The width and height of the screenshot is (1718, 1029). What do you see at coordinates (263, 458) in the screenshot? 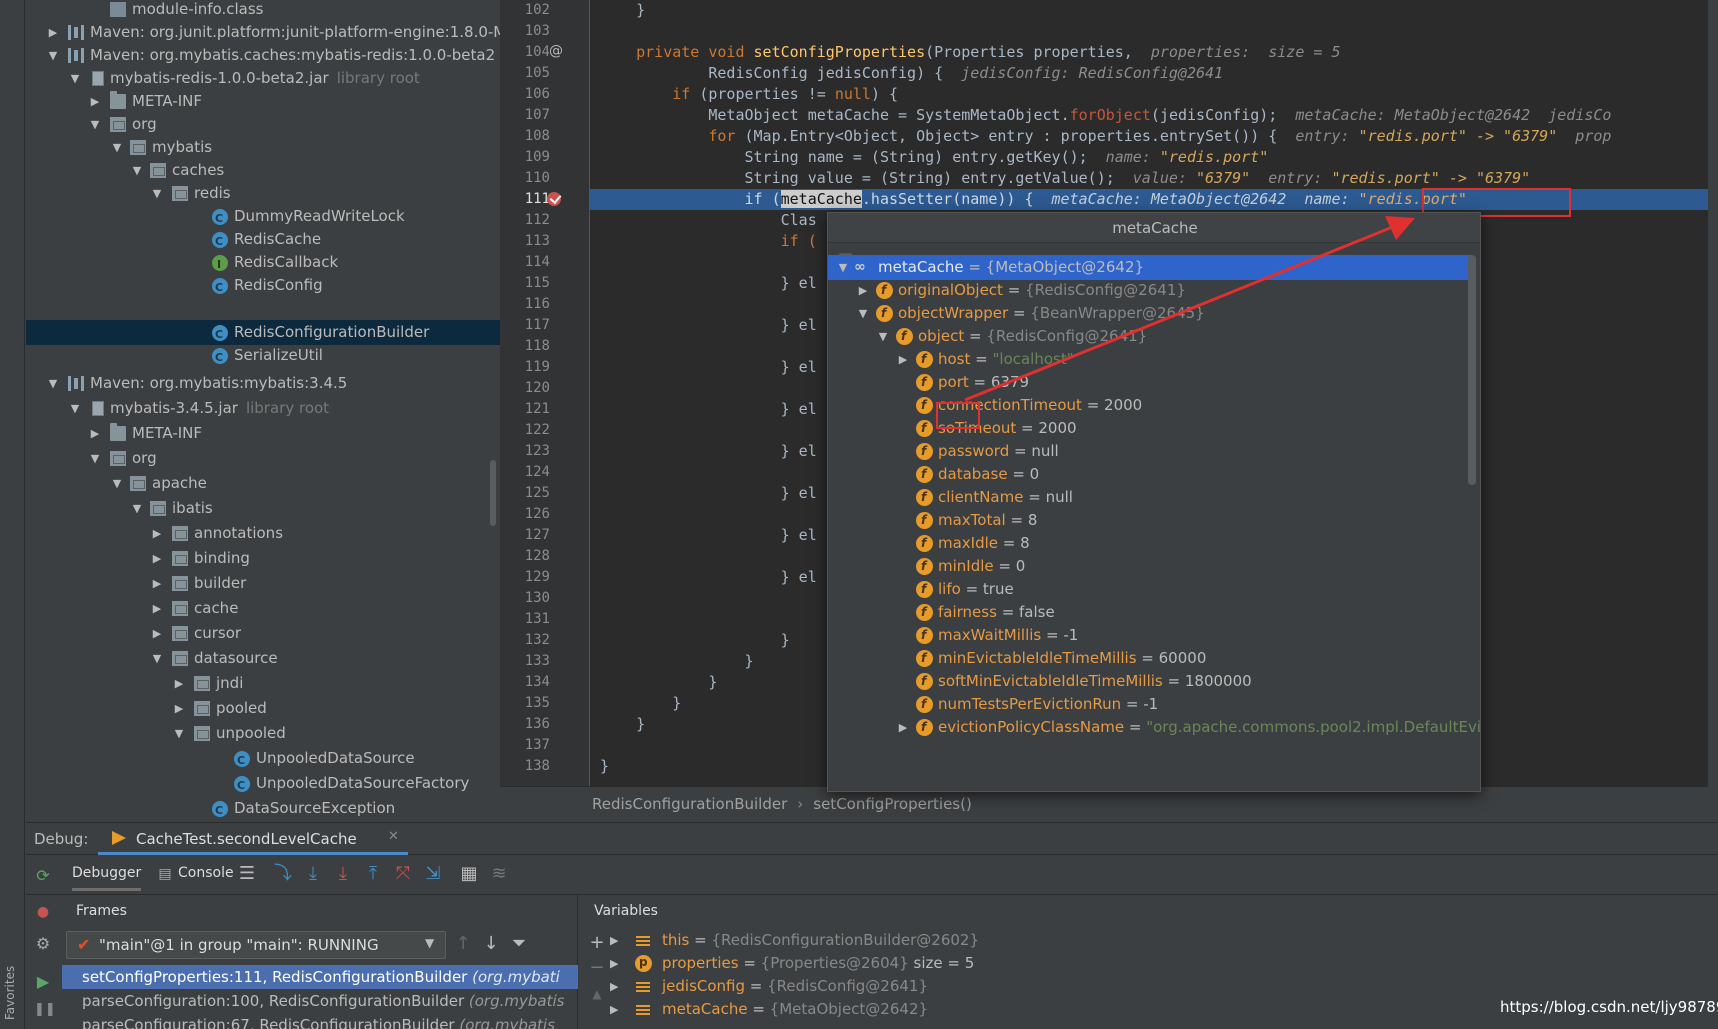
I see `tree-item: ▼ org` at bounding box center [263, 458].